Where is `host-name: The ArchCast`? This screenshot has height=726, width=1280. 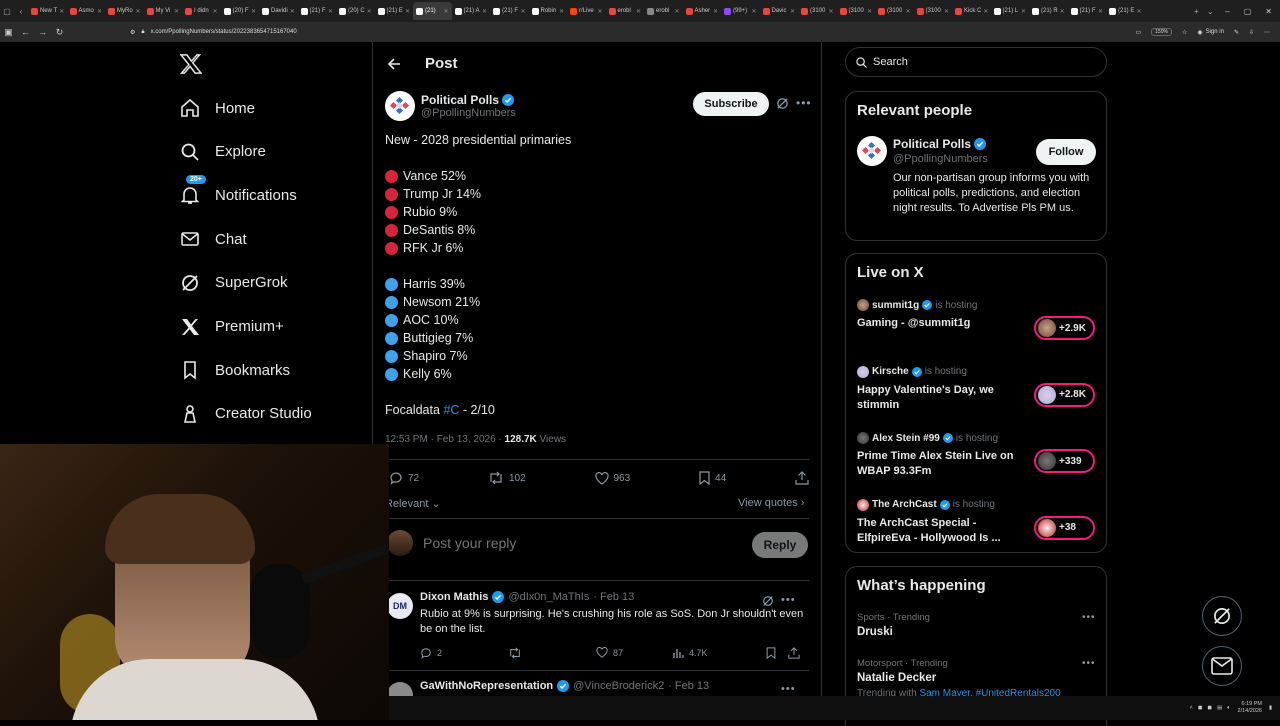 host-name: The ArchCast is located at coordinates (904, 504).